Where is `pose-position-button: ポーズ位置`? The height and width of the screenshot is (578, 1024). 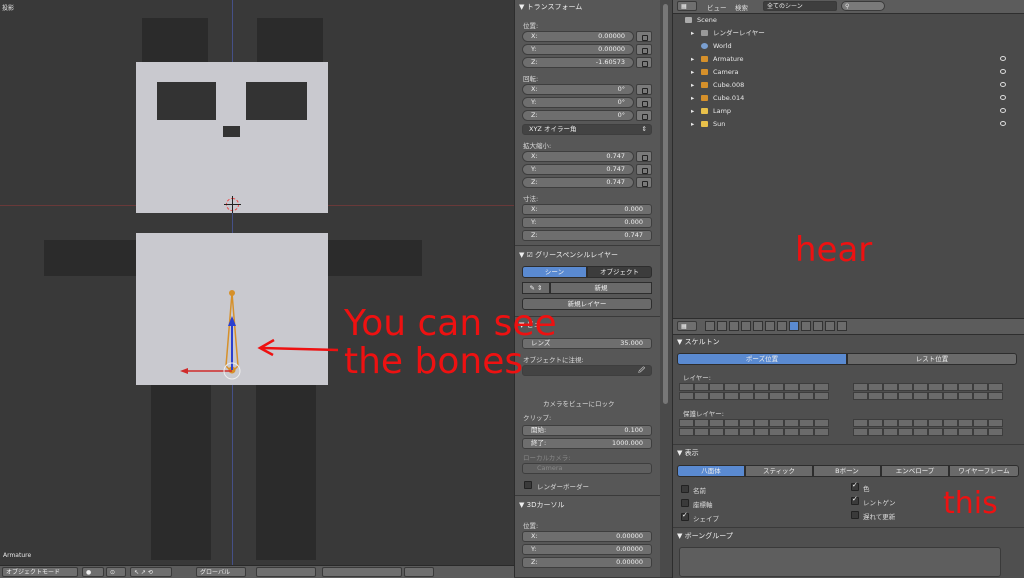 pose-position-button: ポーズ位置 is located at coordinates (762, 359).